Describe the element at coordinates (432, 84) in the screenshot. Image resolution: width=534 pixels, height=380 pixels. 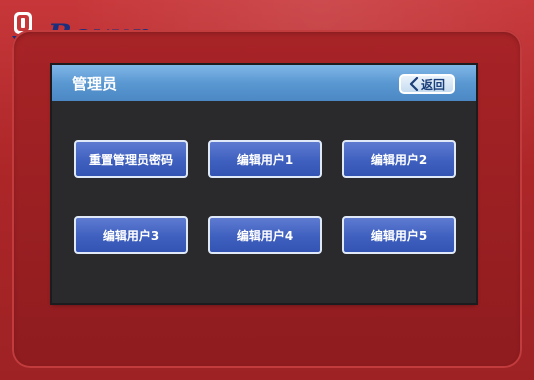
I see `back-button-label: 返回` at that location.